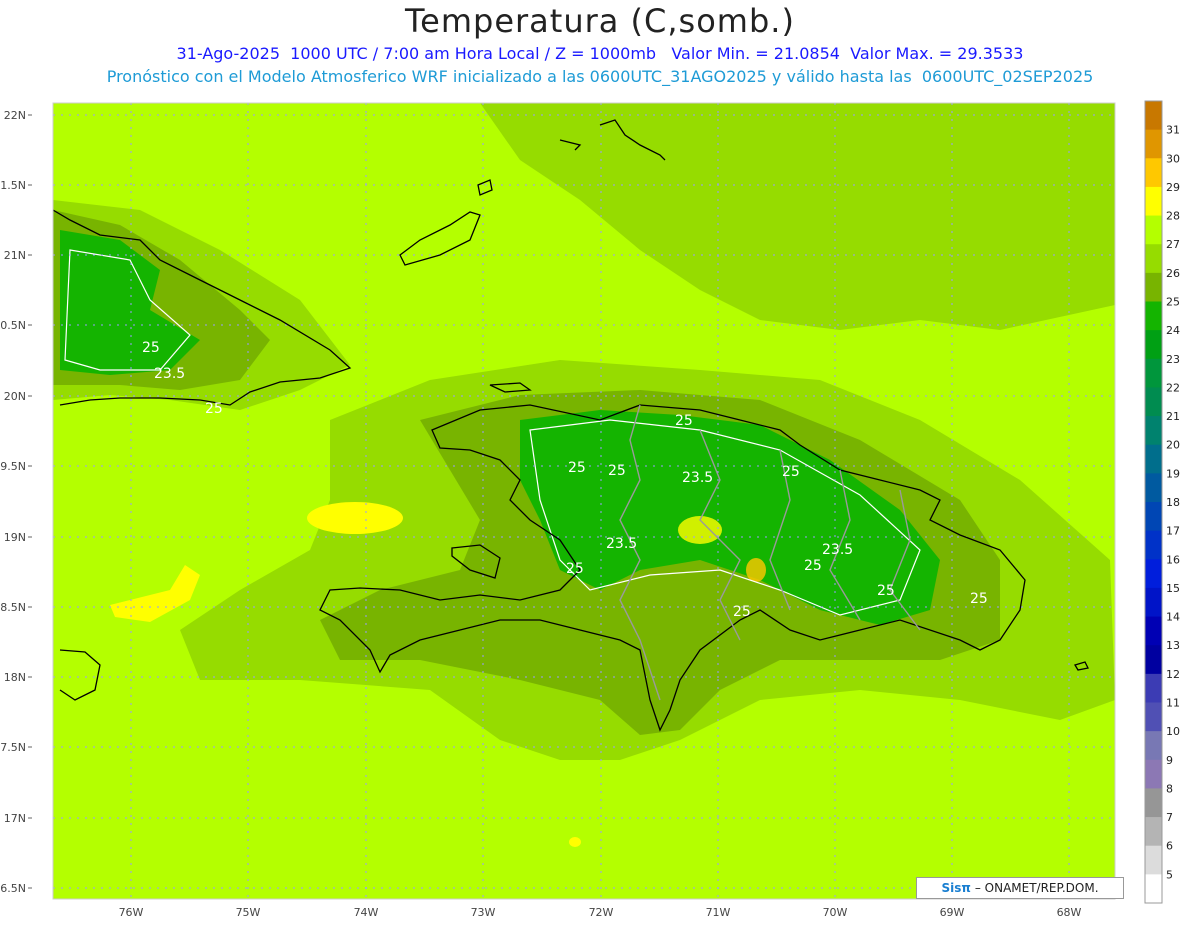 This screenshot has height=927, width=1200. I want to click on lon-label: 74W, so click(366, 912).